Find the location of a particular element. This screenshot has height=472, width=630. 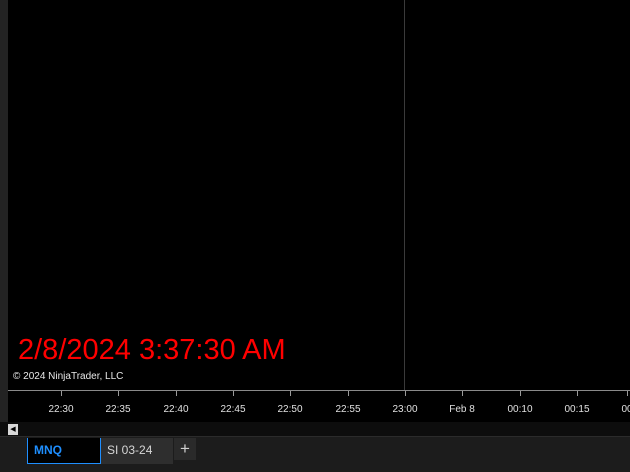

time-axis-label: 22:30 is located at coordinates (61, 409).